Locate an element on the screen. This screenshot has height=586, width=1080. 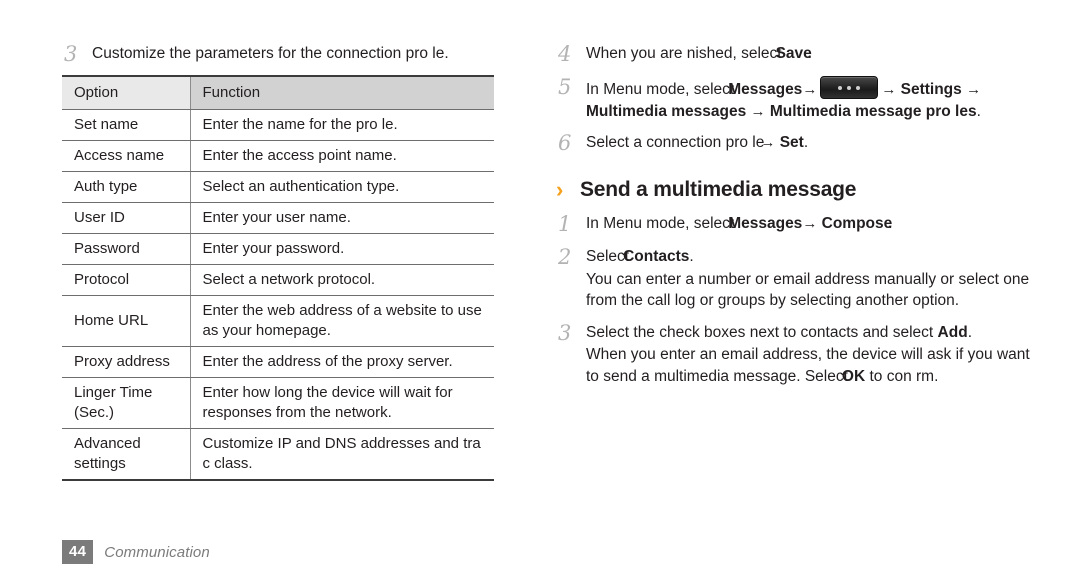
page-footer: 44 Communication is located at coordinates (136, 552).